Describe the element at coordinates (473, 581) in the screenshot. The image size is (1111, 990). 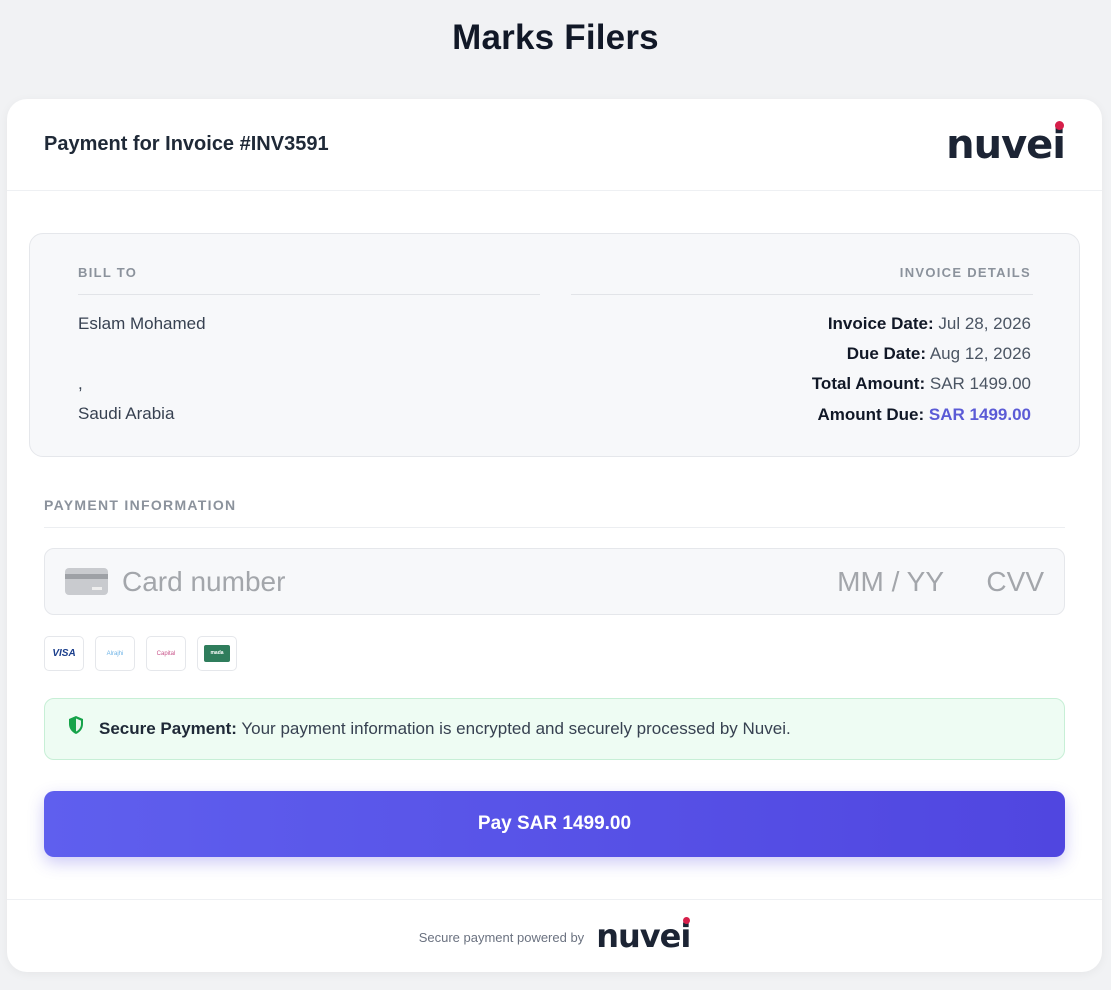
I see `card-number-input` at that location.